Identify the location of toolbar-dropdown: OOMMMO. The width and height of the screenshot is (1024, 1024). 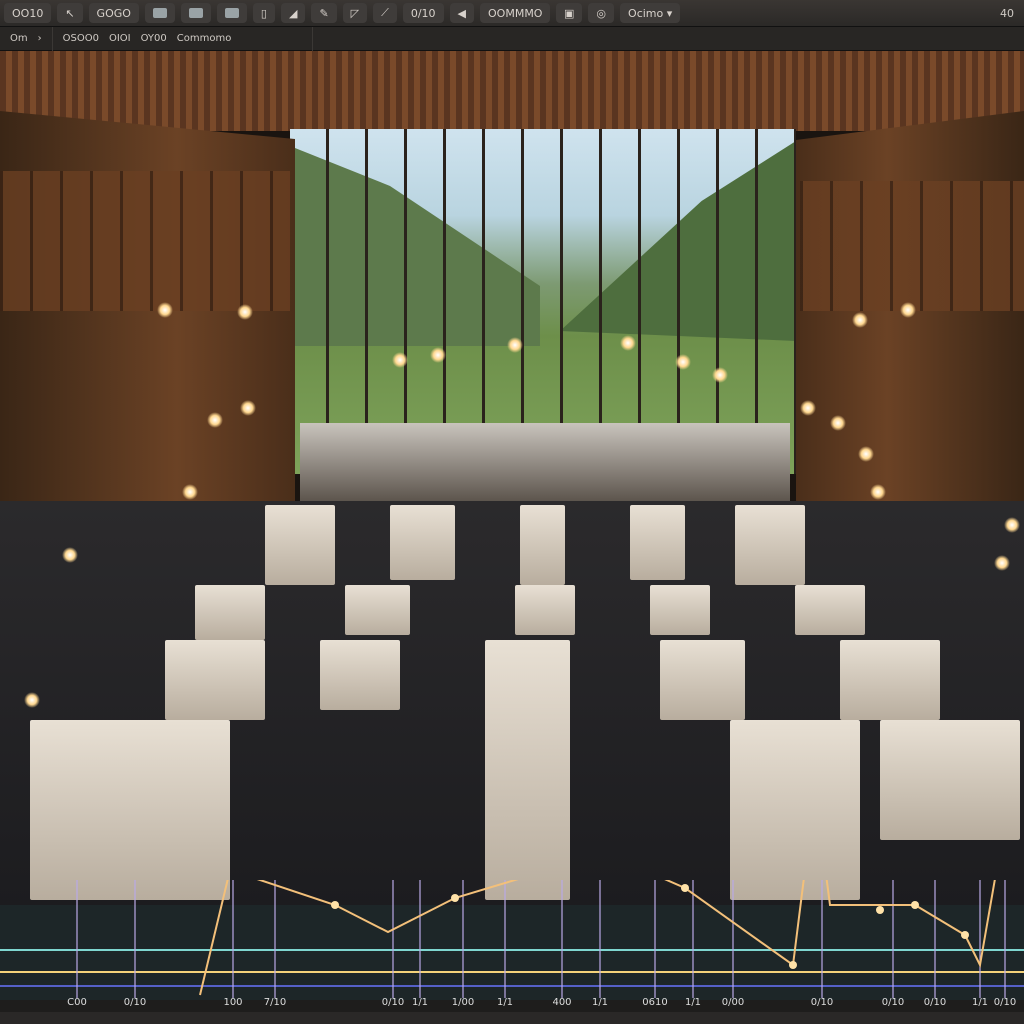
(515, 13).